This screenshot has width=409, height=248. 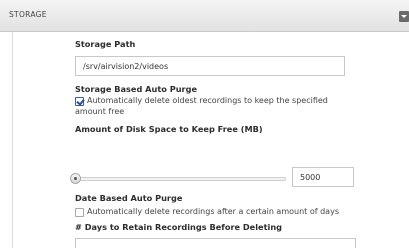 I want to click on disk-space-slider-handle, so click(x=75, y=178).